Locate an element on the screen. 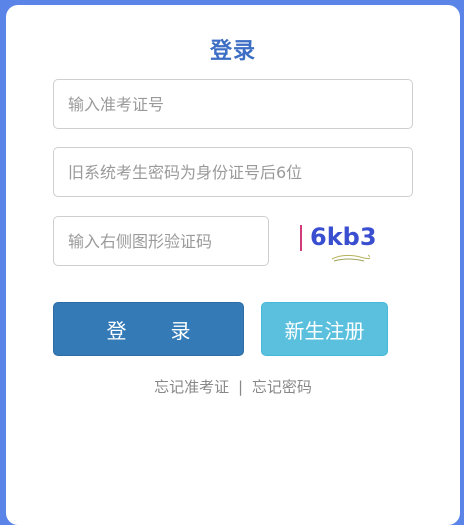 The image size is (464, 525). ticket-number-input is located at coordinates (233, 104).